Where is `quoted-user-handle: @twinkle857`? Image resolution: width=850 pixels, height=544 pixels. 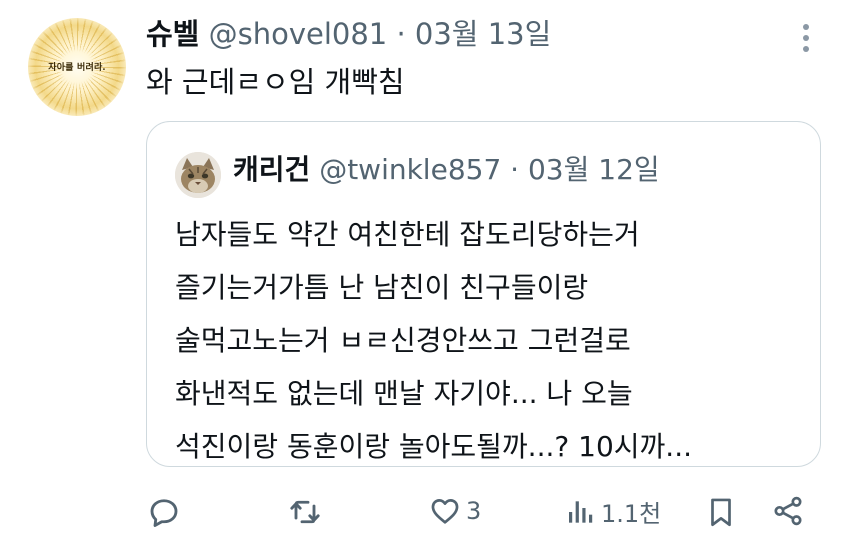 quoted-user-handle: @twinkle857 is located at coordinates (410, 169).